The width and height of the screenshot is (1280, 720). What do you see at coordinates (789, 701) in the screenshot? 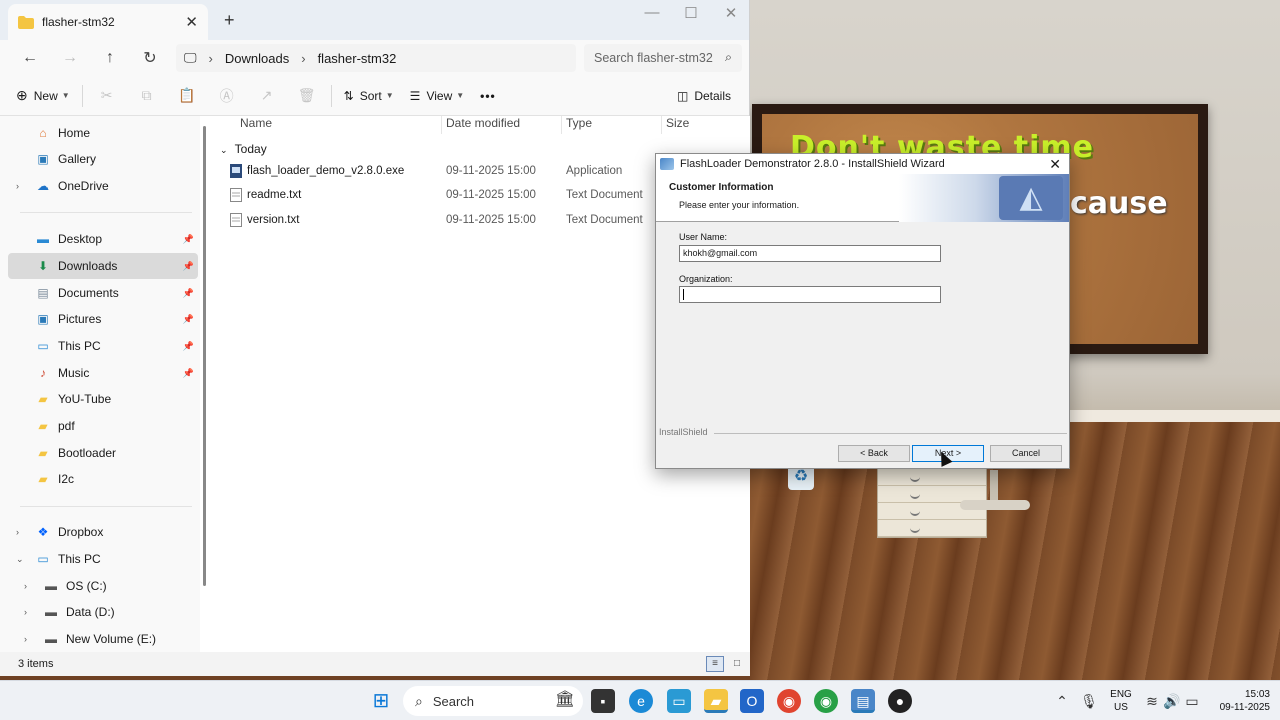
I see `chrome-icon: ◉` at bounding box center [789, 701].